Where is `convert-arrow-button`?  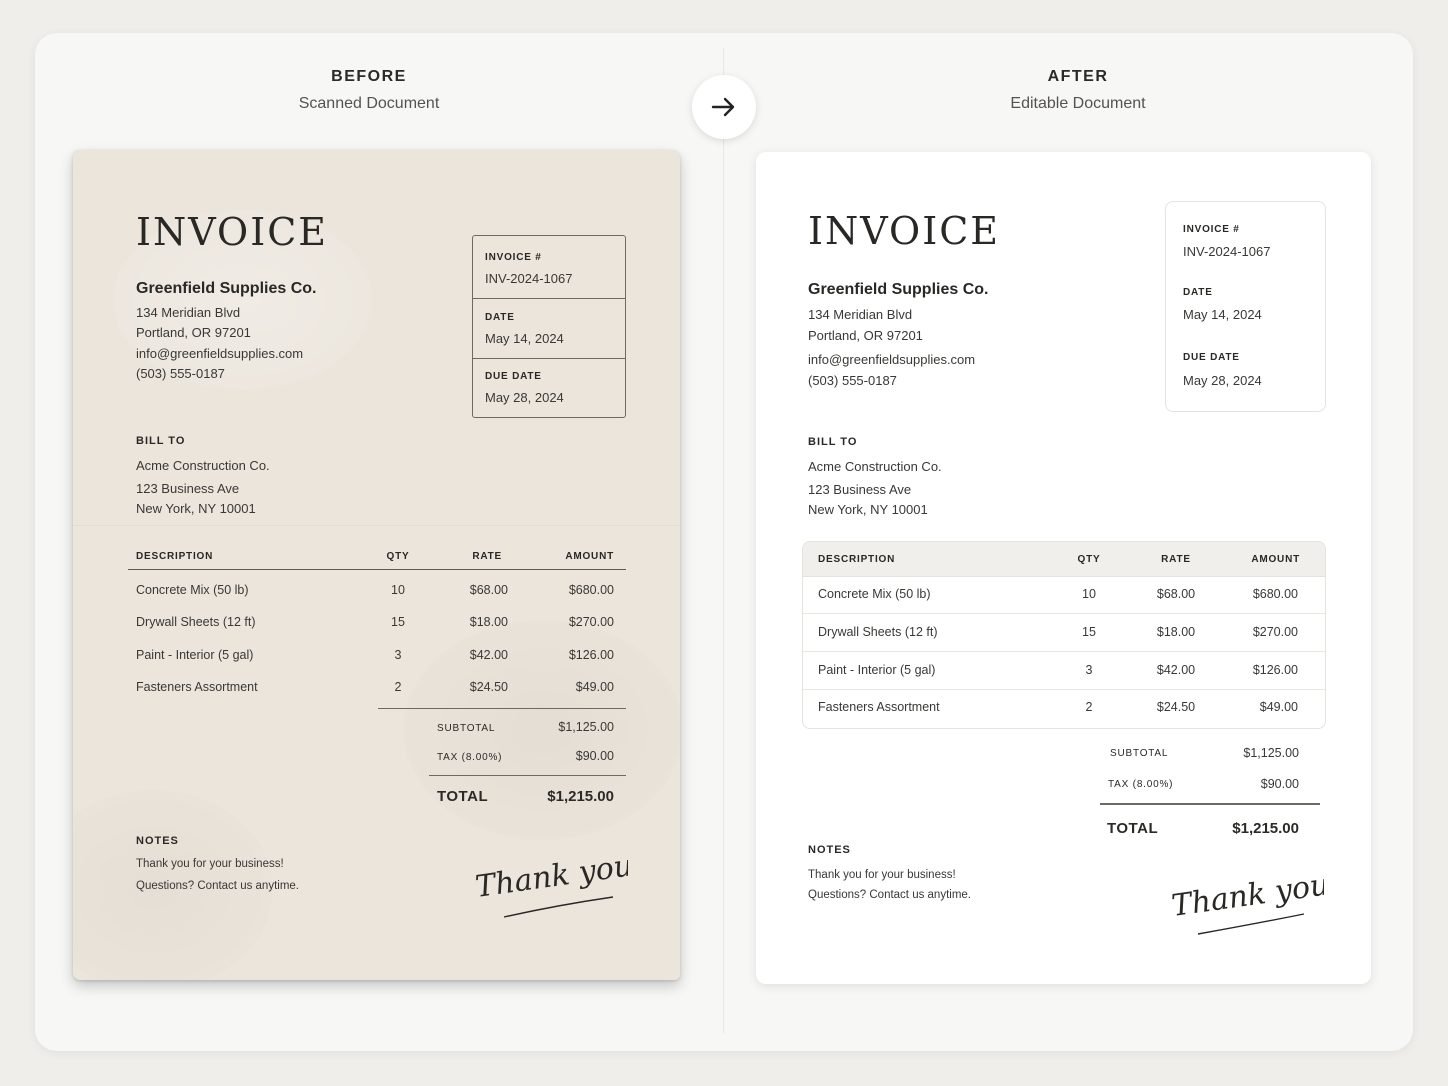 convert-arrow-button is located at coordinates (724, 107).